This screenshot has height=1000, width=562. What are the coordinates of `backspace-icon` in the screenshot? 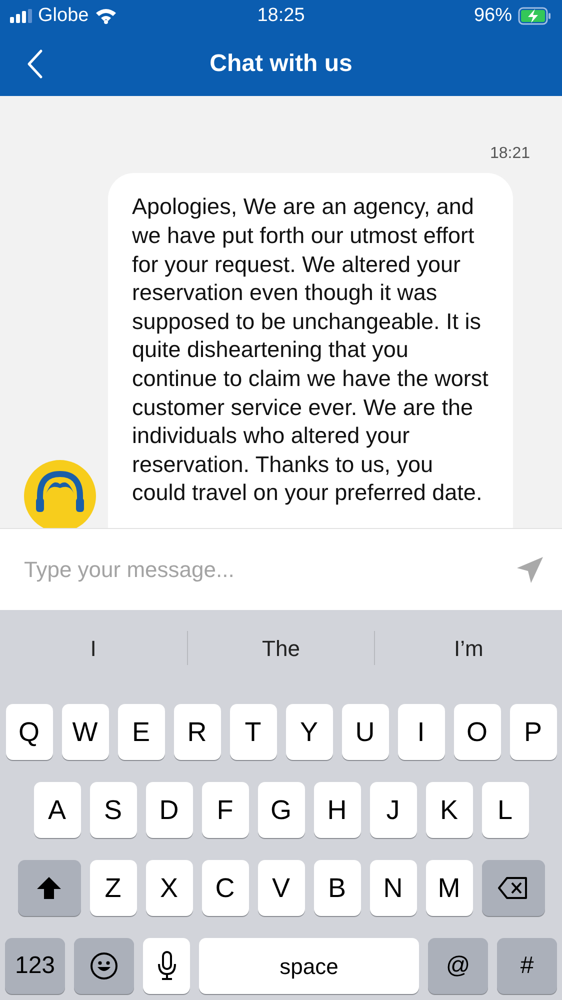 It's located at (513, 888).